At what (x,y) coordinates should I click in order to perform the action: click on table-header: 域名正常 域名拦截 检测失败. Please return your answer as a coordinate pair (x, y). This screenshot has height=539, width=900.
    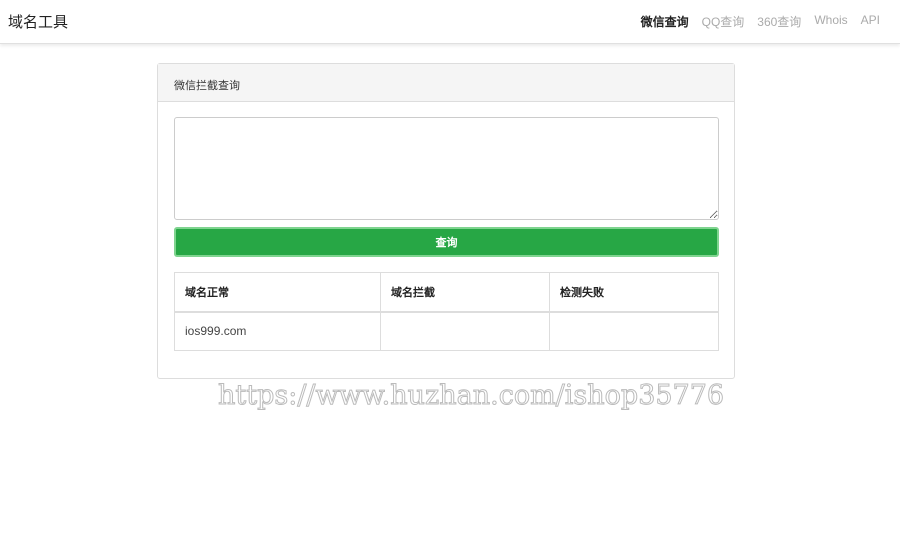
    Looking at the image, I should click on (446, 292).